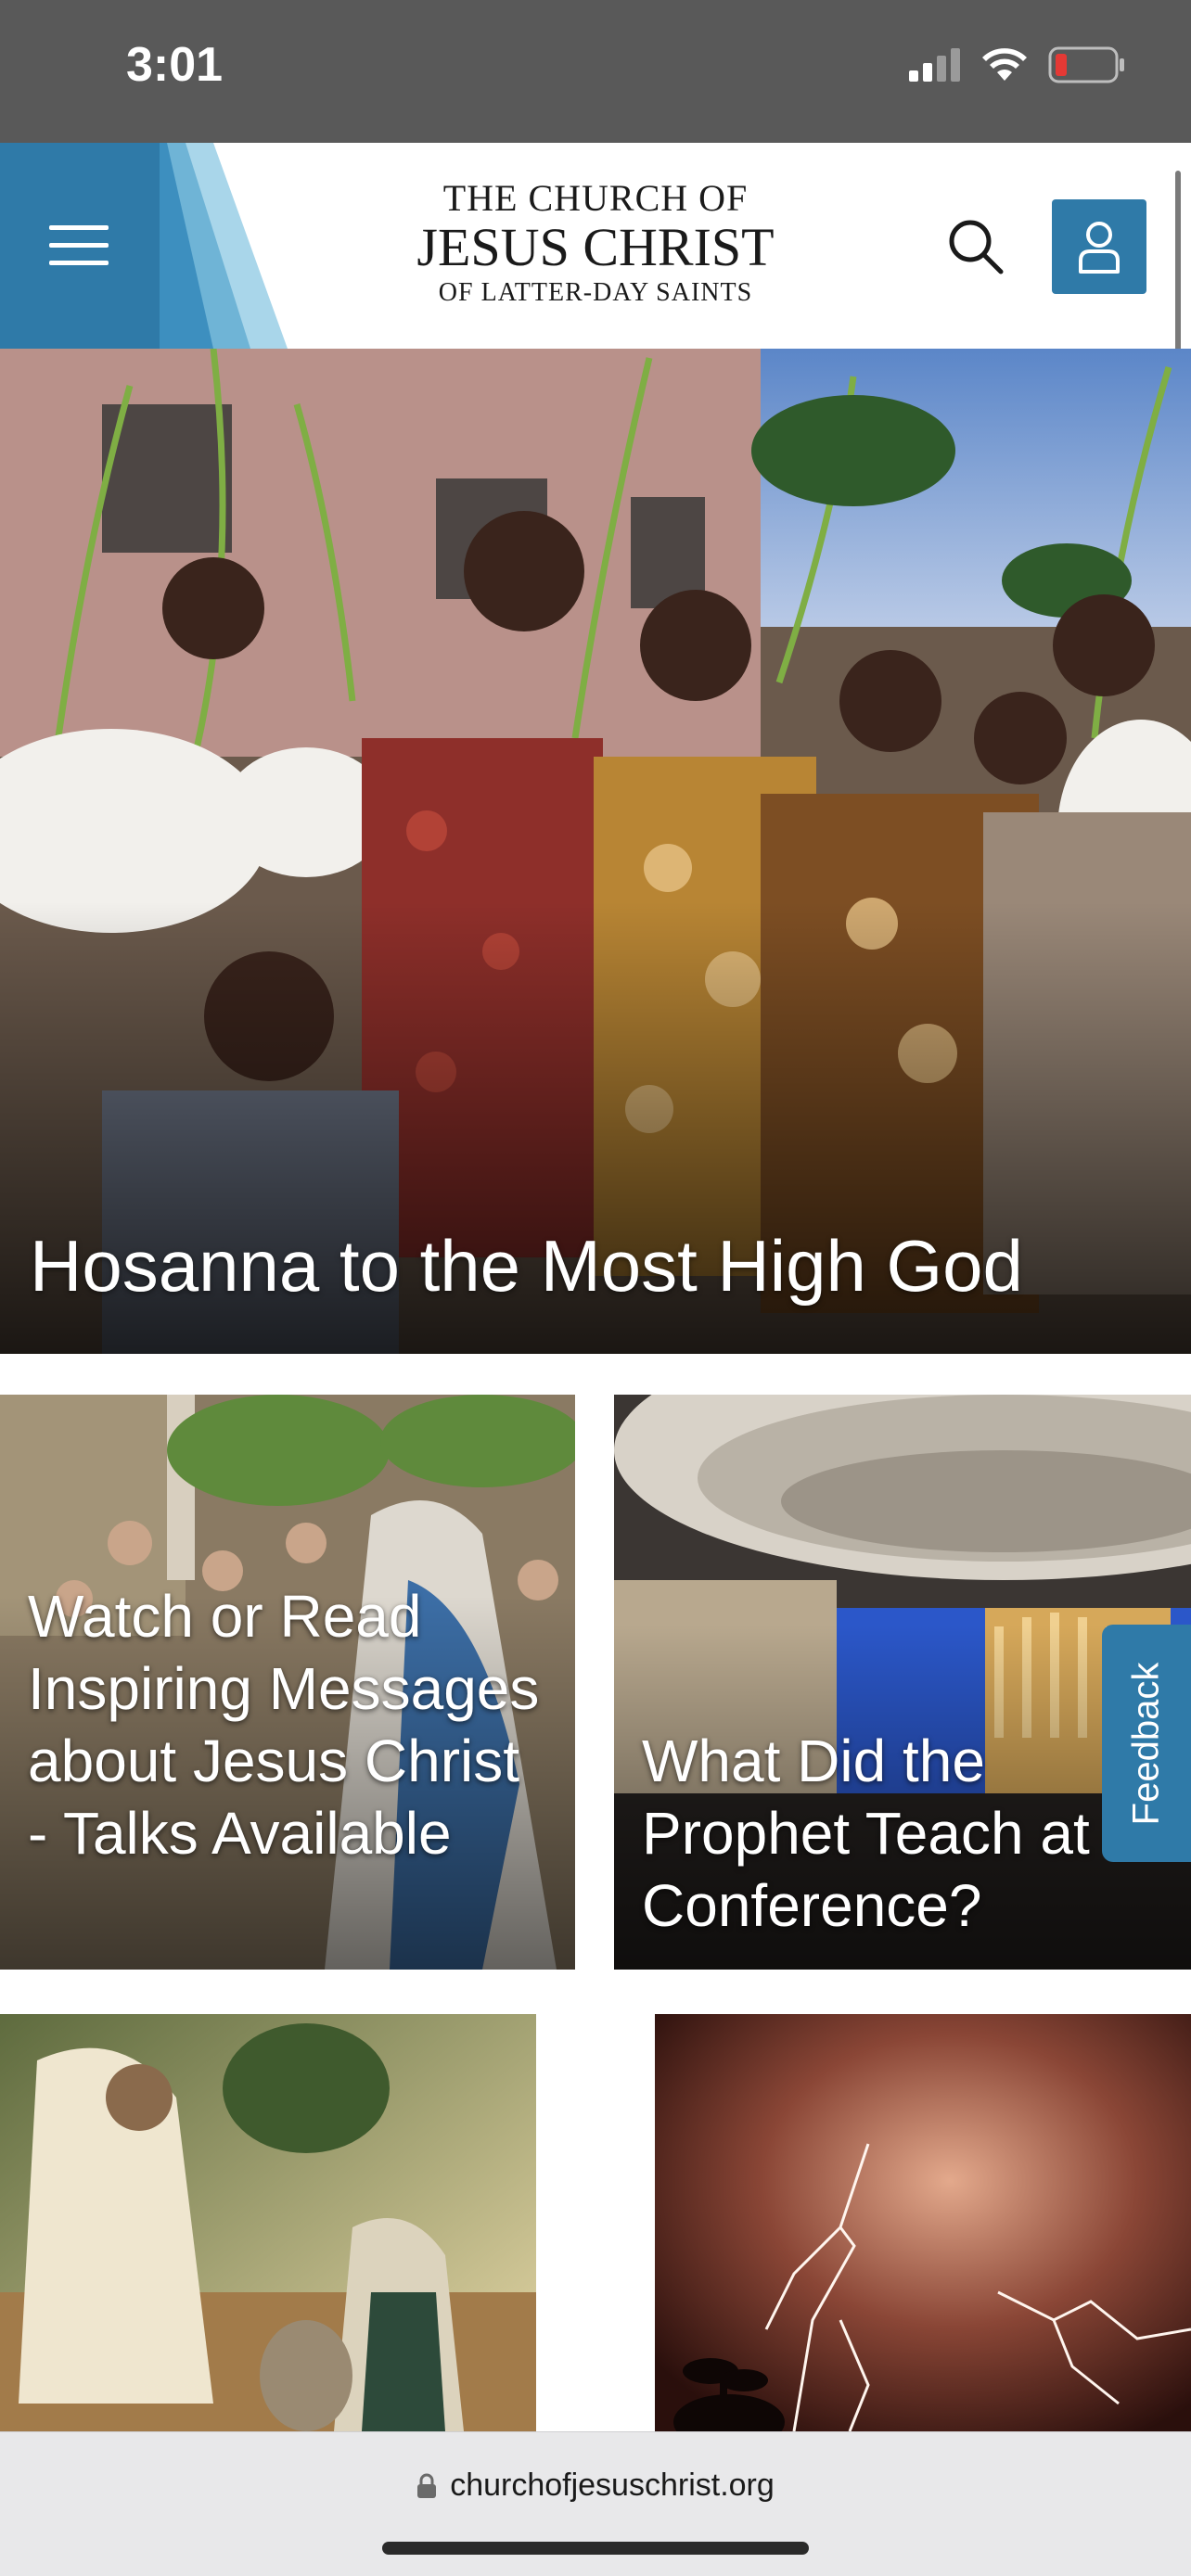 This screenshot has height=2576, width=1191. I want to click on browser-address-bar: churchofjesuschrist.org, so click(595, 2503).